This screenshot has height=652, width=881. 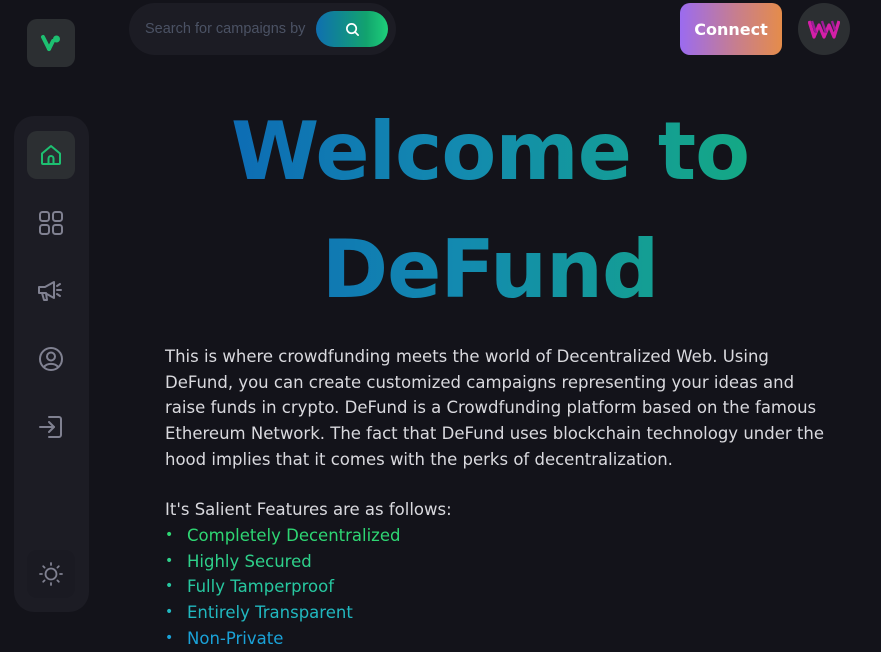 I want to click on theme-toggle, so click(x=51, y=574).